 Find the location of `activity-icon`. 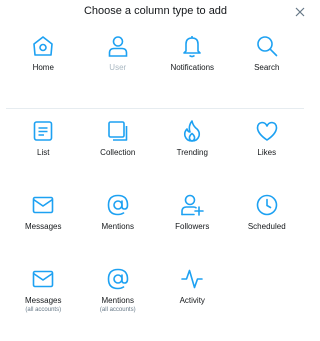

activity-icon is located at coordinates (192, 279).